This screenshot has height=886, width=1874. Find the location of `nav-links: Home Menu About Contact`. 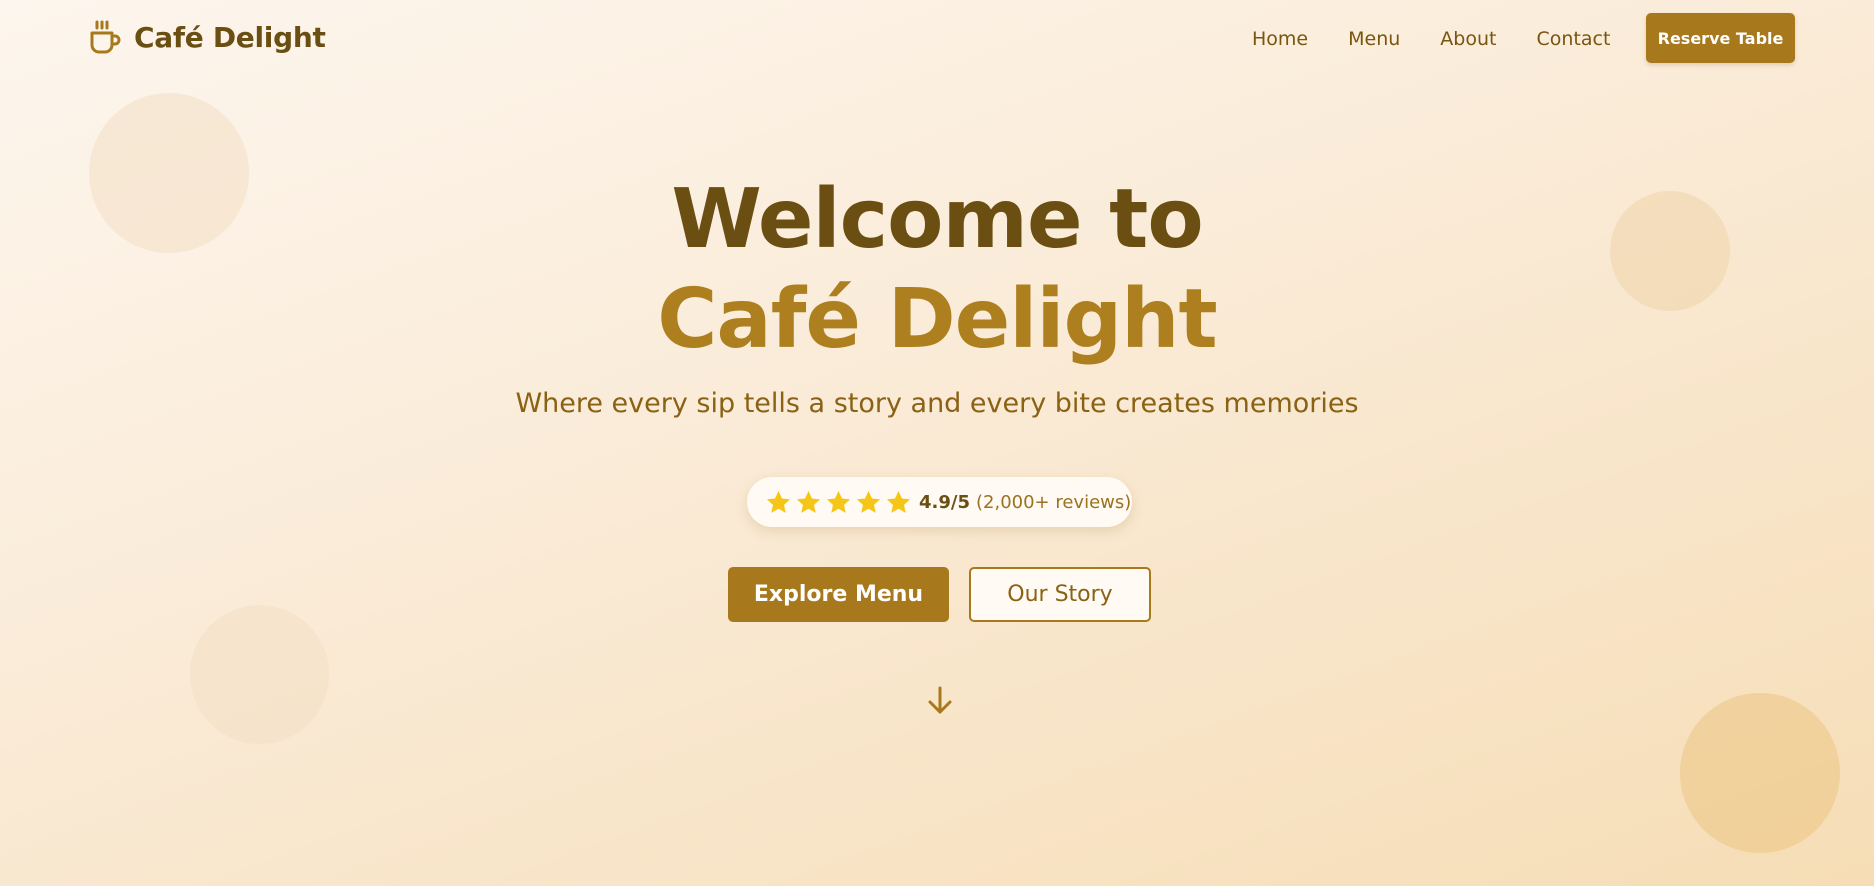

nav-links: Home Menu About Contact is located at coordinates (1451, 39).